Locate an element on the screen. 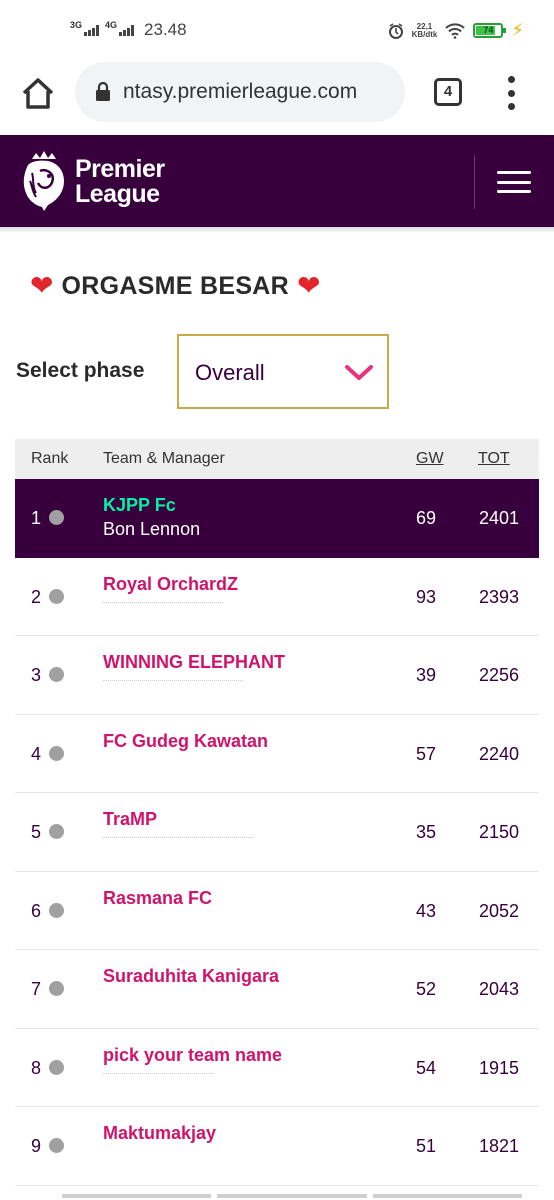 This screenshot has height=1200, width=554. premier-league-lion-logo is located at coordinates (44, 181).